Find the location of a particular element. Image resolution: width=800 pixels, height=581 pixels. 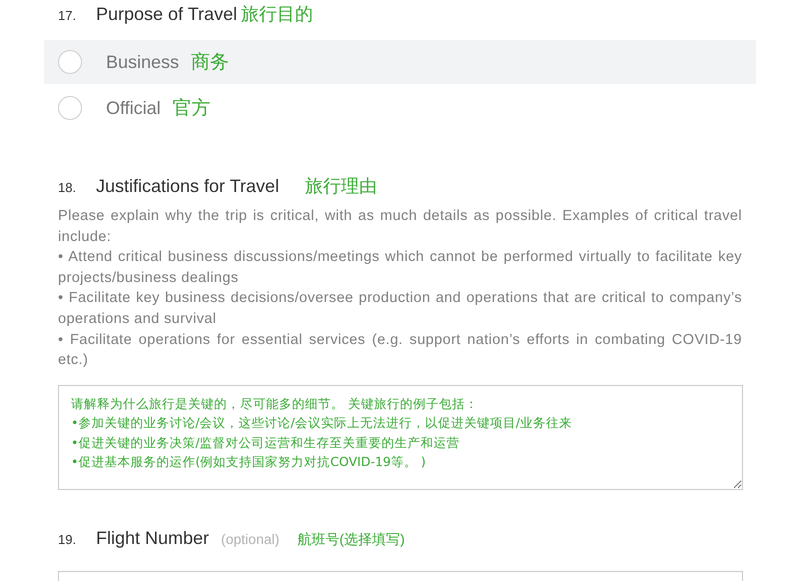

translation-label: 商务 is located at coordinates (210, 63).